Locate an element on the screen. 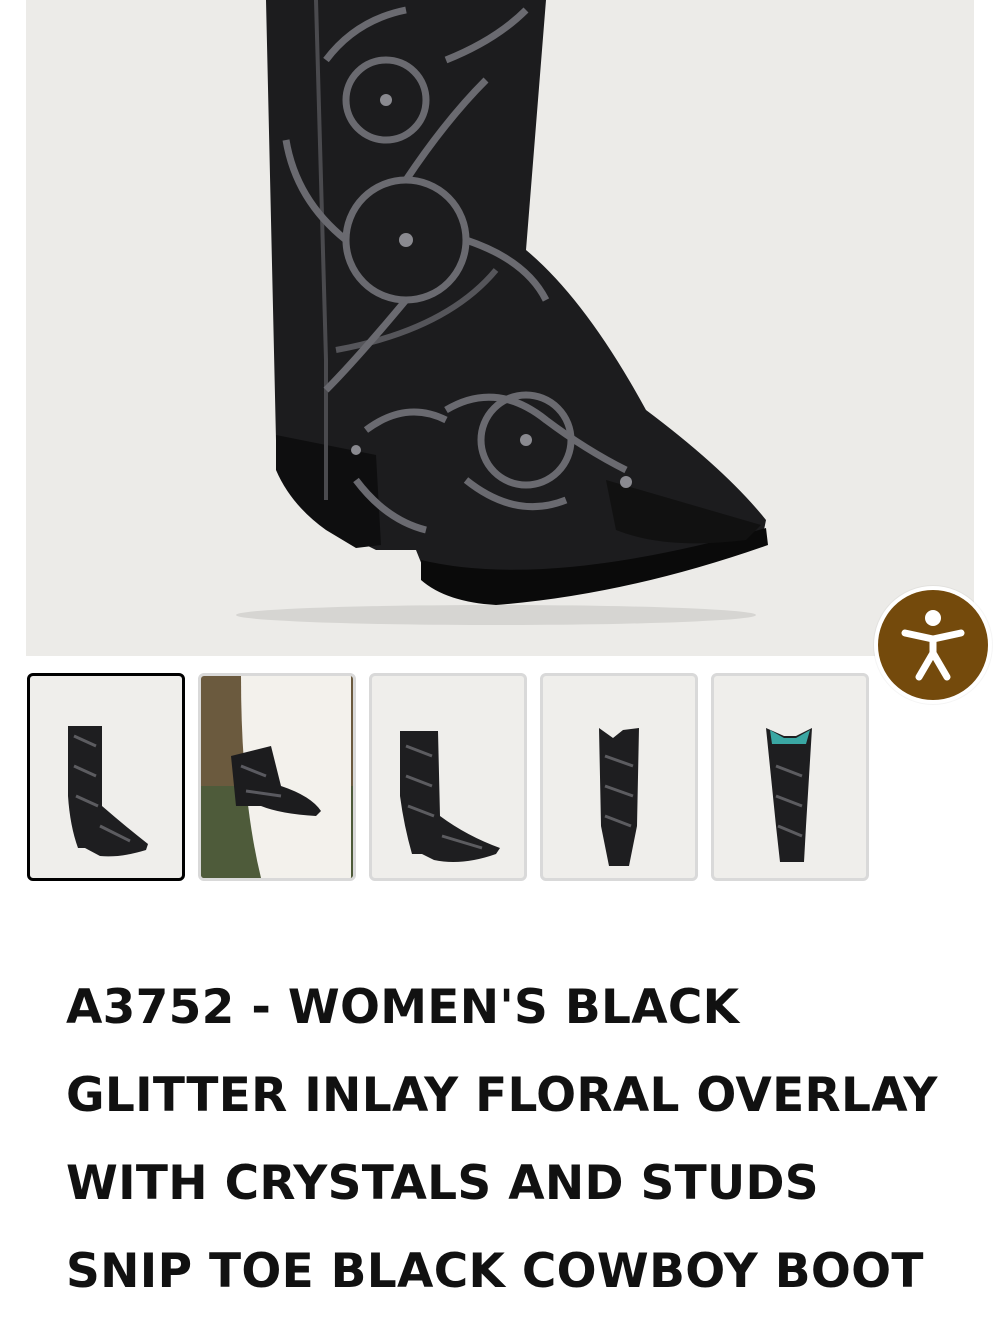  boot-back-thumbnail is located at coordinates (789, 795).